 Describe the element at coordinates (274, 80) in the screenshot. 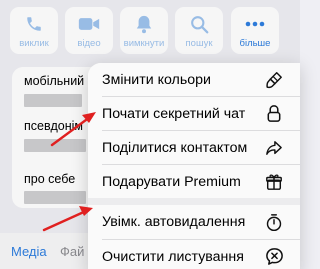

I see `brush-icon` at that location.